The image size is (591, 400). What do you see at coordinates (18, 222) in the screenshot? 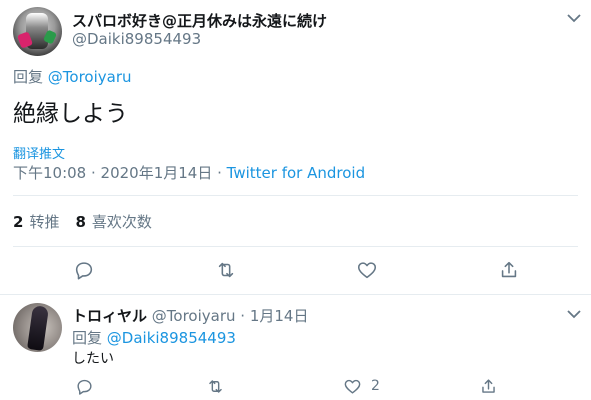
I see `retweet-count: 2` at bounding box center [18, 222].